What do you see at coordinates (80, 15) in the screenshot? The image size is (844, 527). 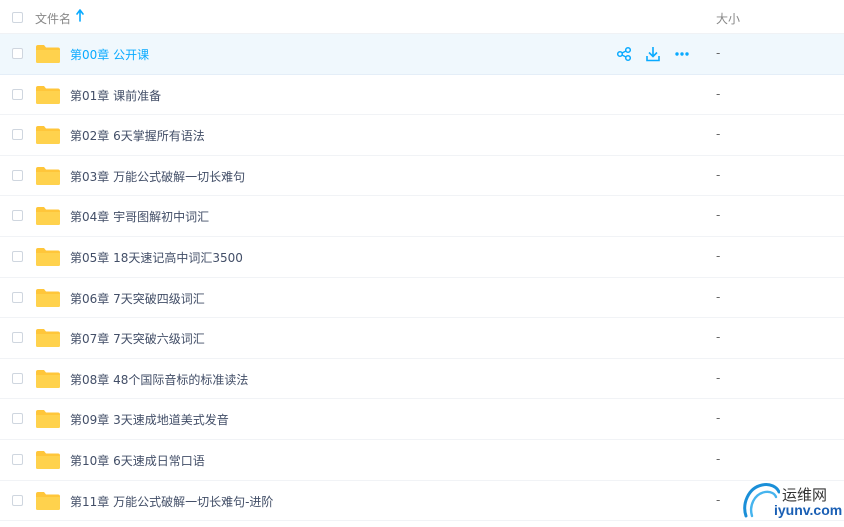 I see `arrow-up-icon` at bounding box center [80, 15].